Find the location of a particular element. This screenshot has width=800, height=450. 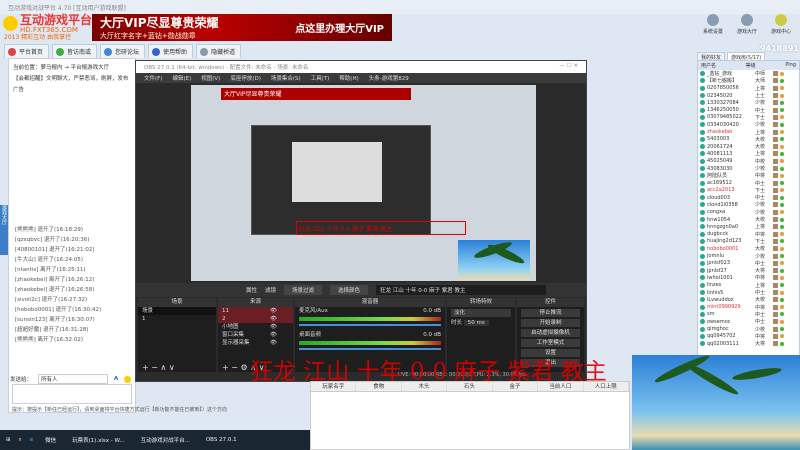

table-header: 当前人口 is located at coordinates (561, 386).